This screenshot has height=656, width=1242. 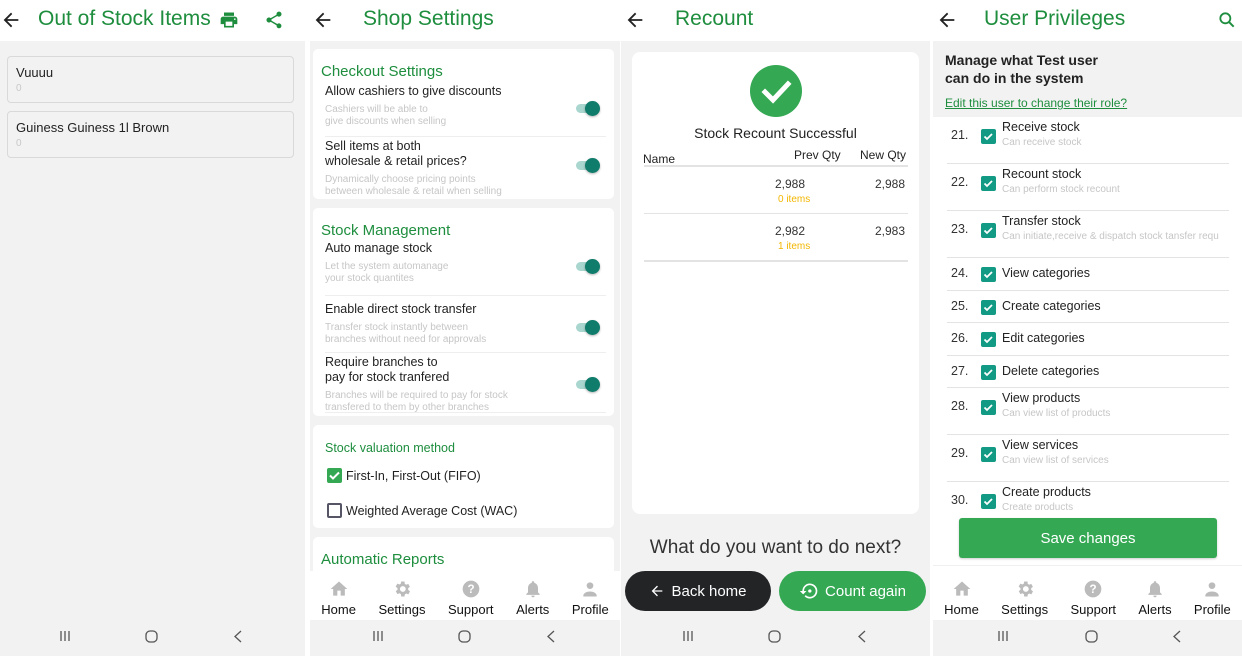 I want to click on setting-description: transfered to them by other branches, so click(x=407, y=407).